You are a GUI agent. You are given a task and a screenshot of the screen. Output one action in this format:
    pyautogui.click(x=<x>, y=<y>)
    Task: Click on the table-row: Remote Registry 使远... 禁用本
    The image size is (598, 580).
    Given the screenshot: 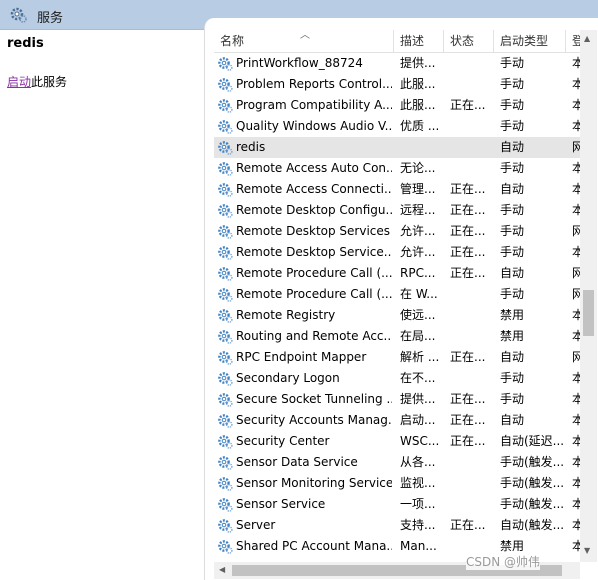 What is the action you would take?
    pyautogui.click(x=399, y=315)
    